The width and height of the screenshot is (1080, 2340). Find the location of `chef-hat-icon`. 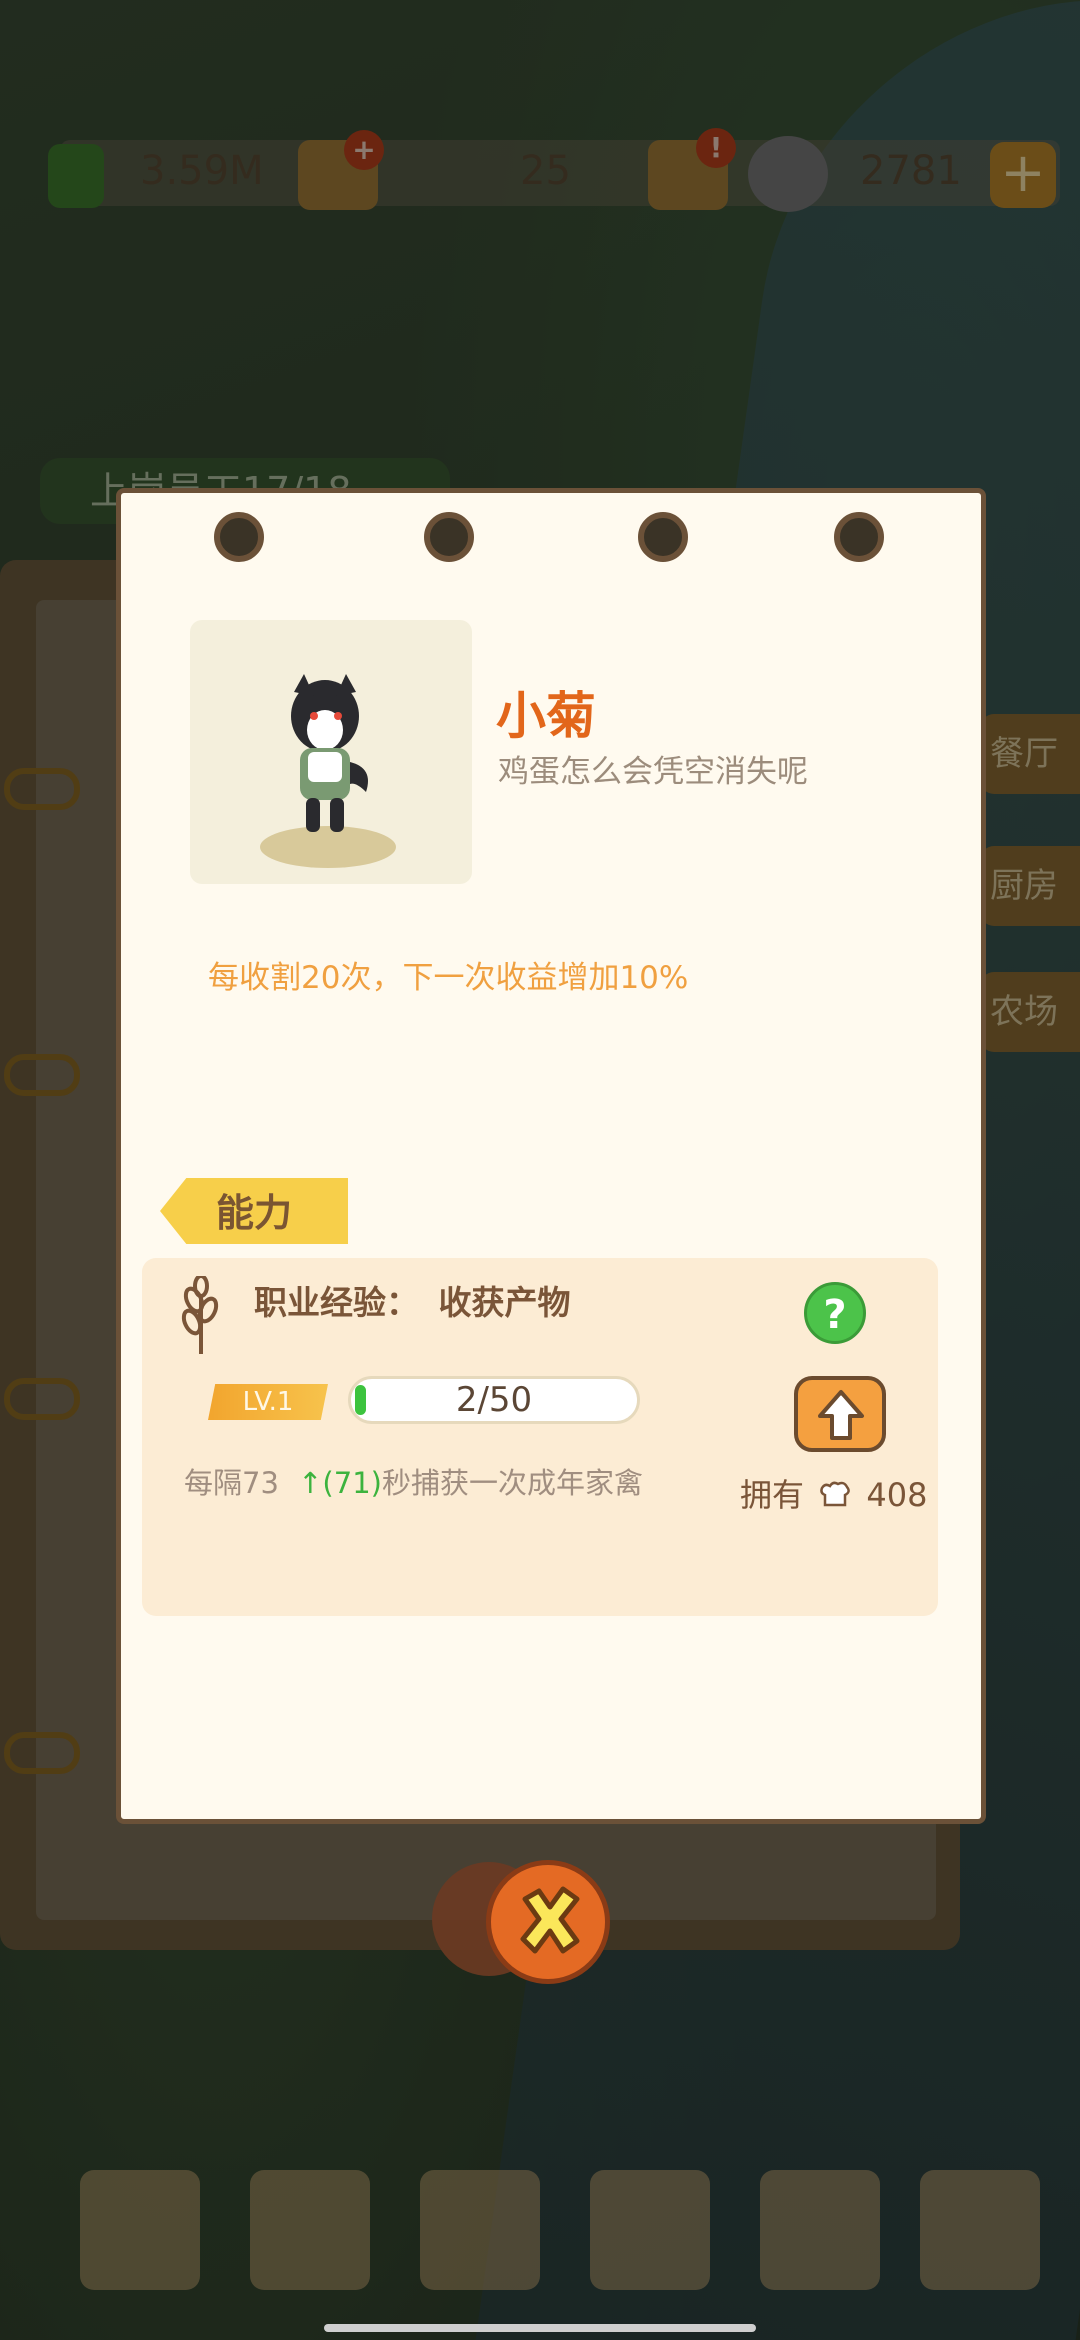

chef-hat-icon is located at coordinates (835, 1494).